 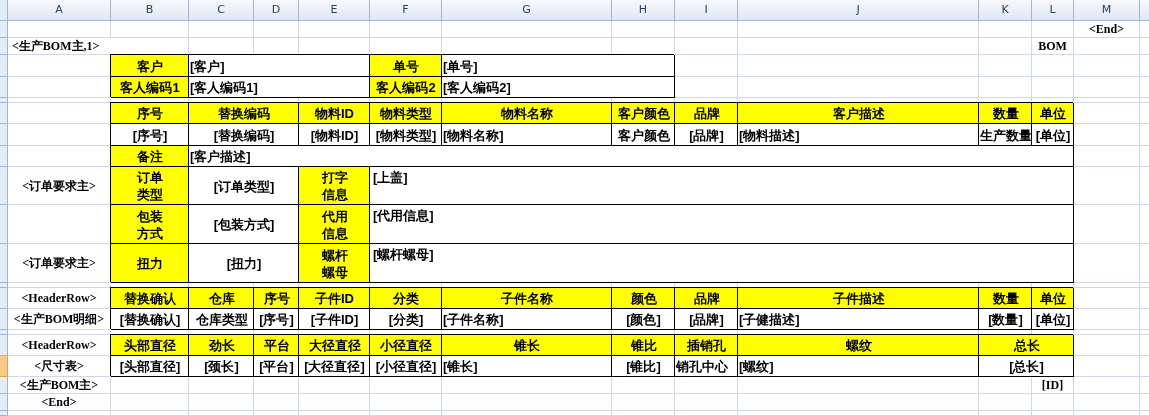 I want to click on template-tag: <End>, so click(x=1107, y=29).